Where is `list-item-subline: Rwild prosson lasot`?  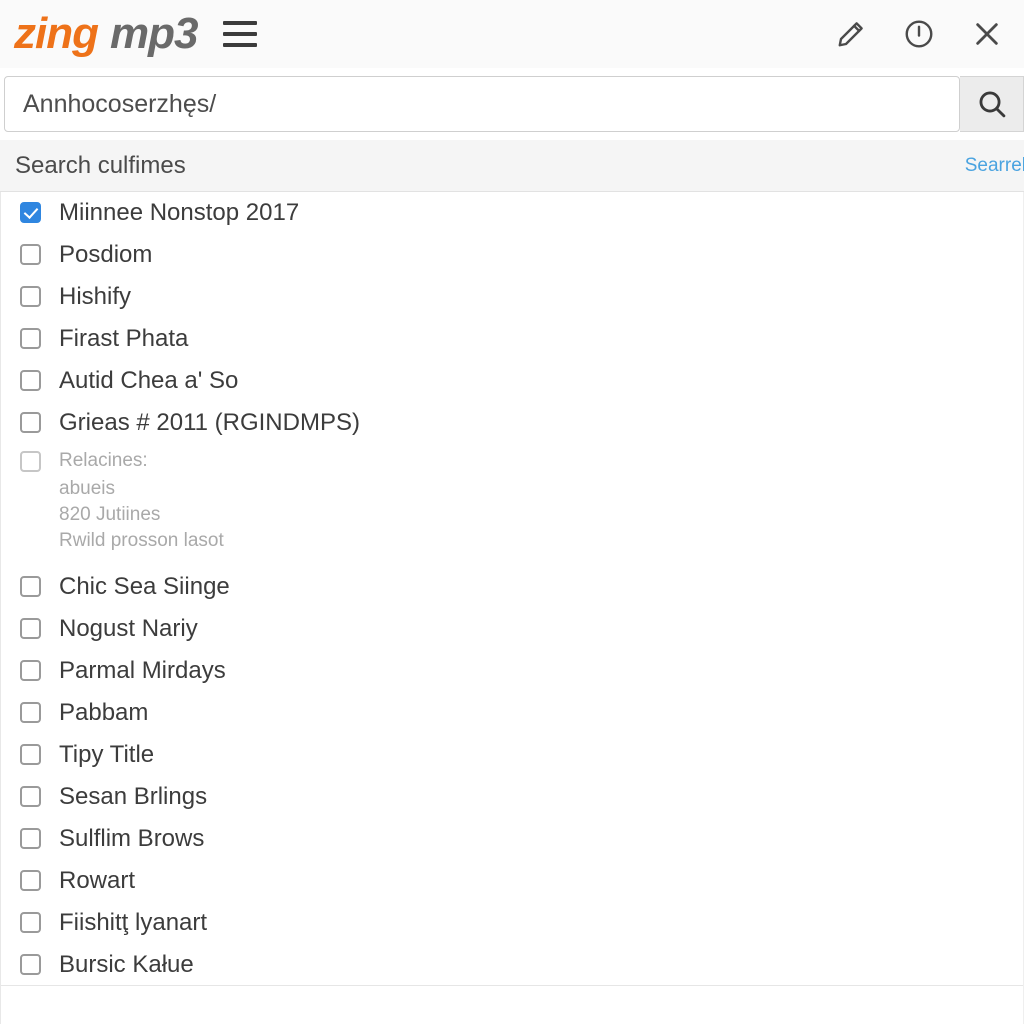
list-item-subline: Rwild prosson lasot is located at coordinates (141, 540).